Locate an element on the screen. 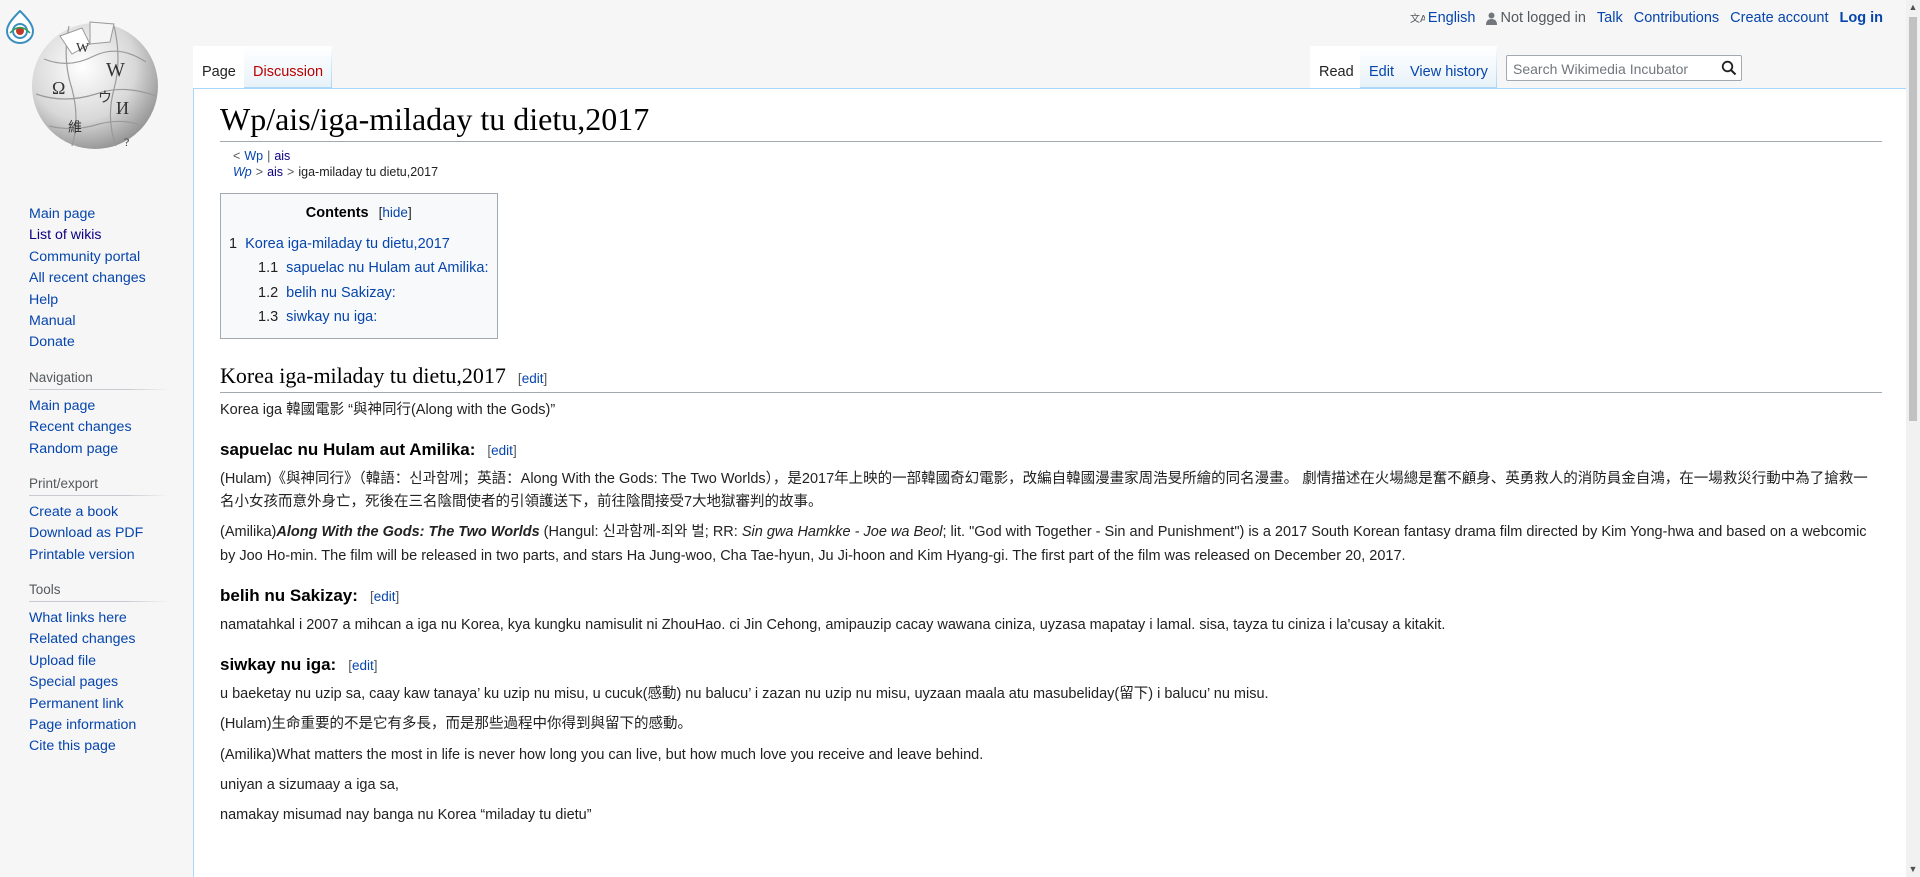 The height and width of the screenshot is (877, 1920). toc-link: belih nu Sakizay: is located at coordinates (341, 293).